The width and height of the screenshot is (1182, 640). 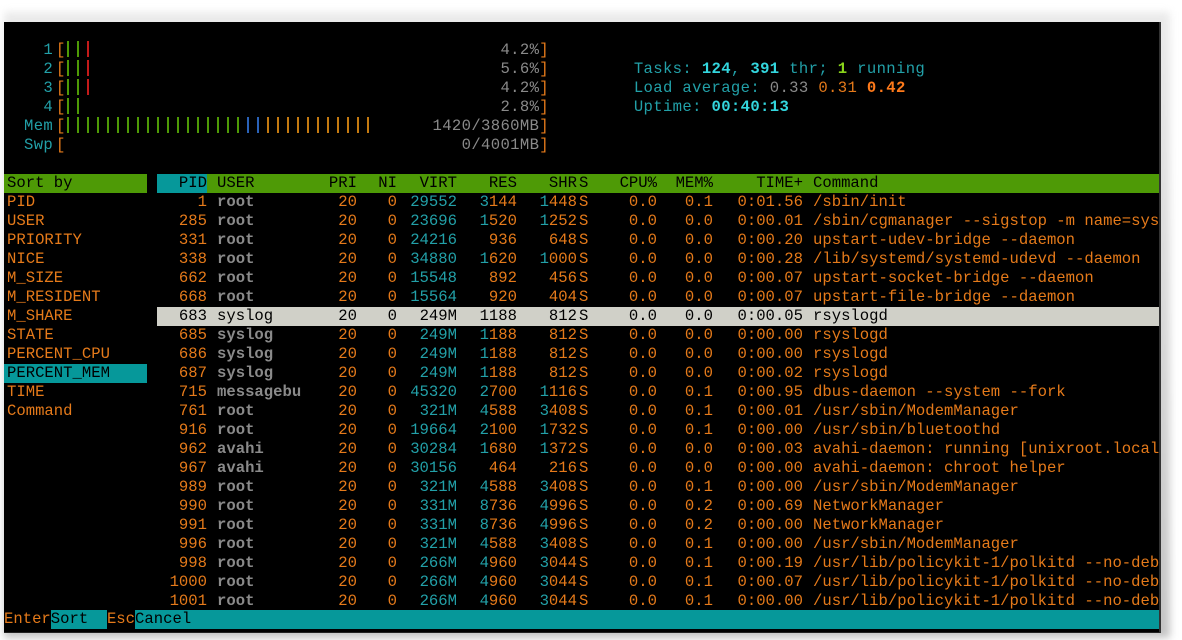 I want to click on column-header-virt: VIRT, so click(x=427, y=183).